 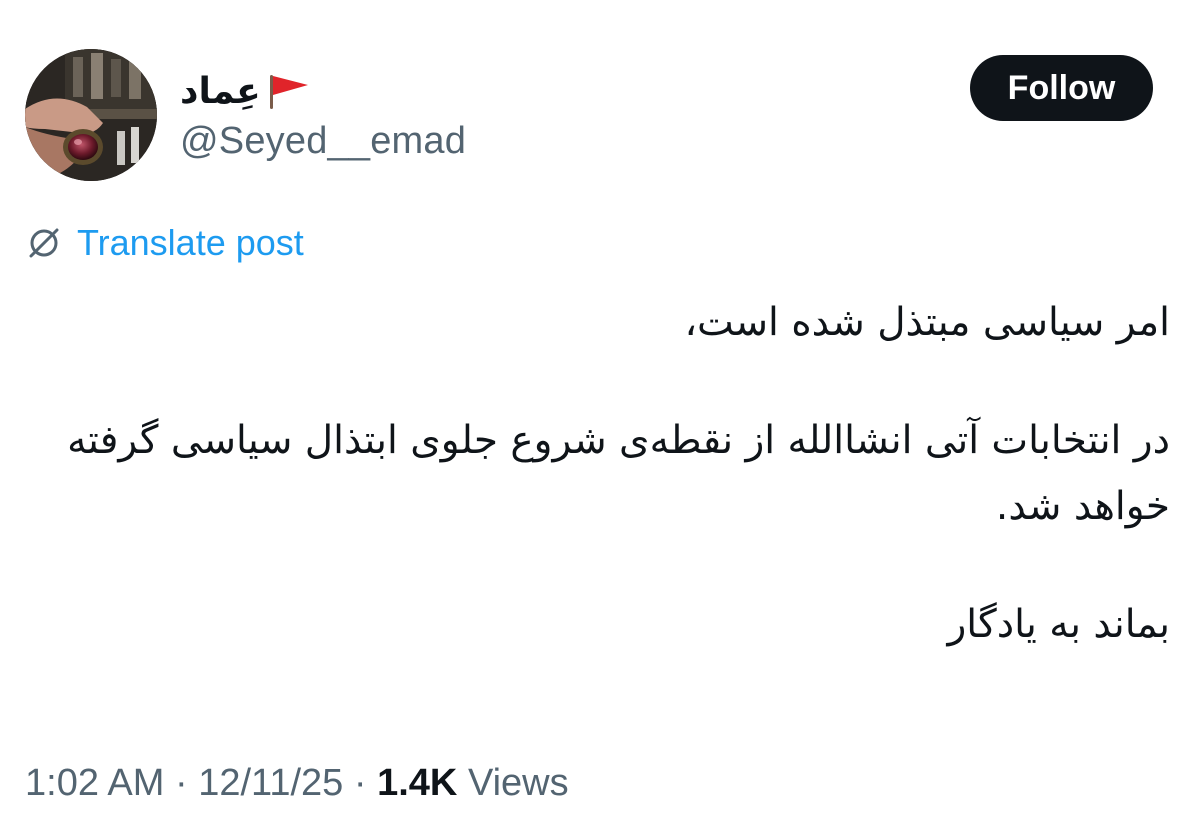 I want to click on follow-button: Follow, so click(x=1061, y=88).